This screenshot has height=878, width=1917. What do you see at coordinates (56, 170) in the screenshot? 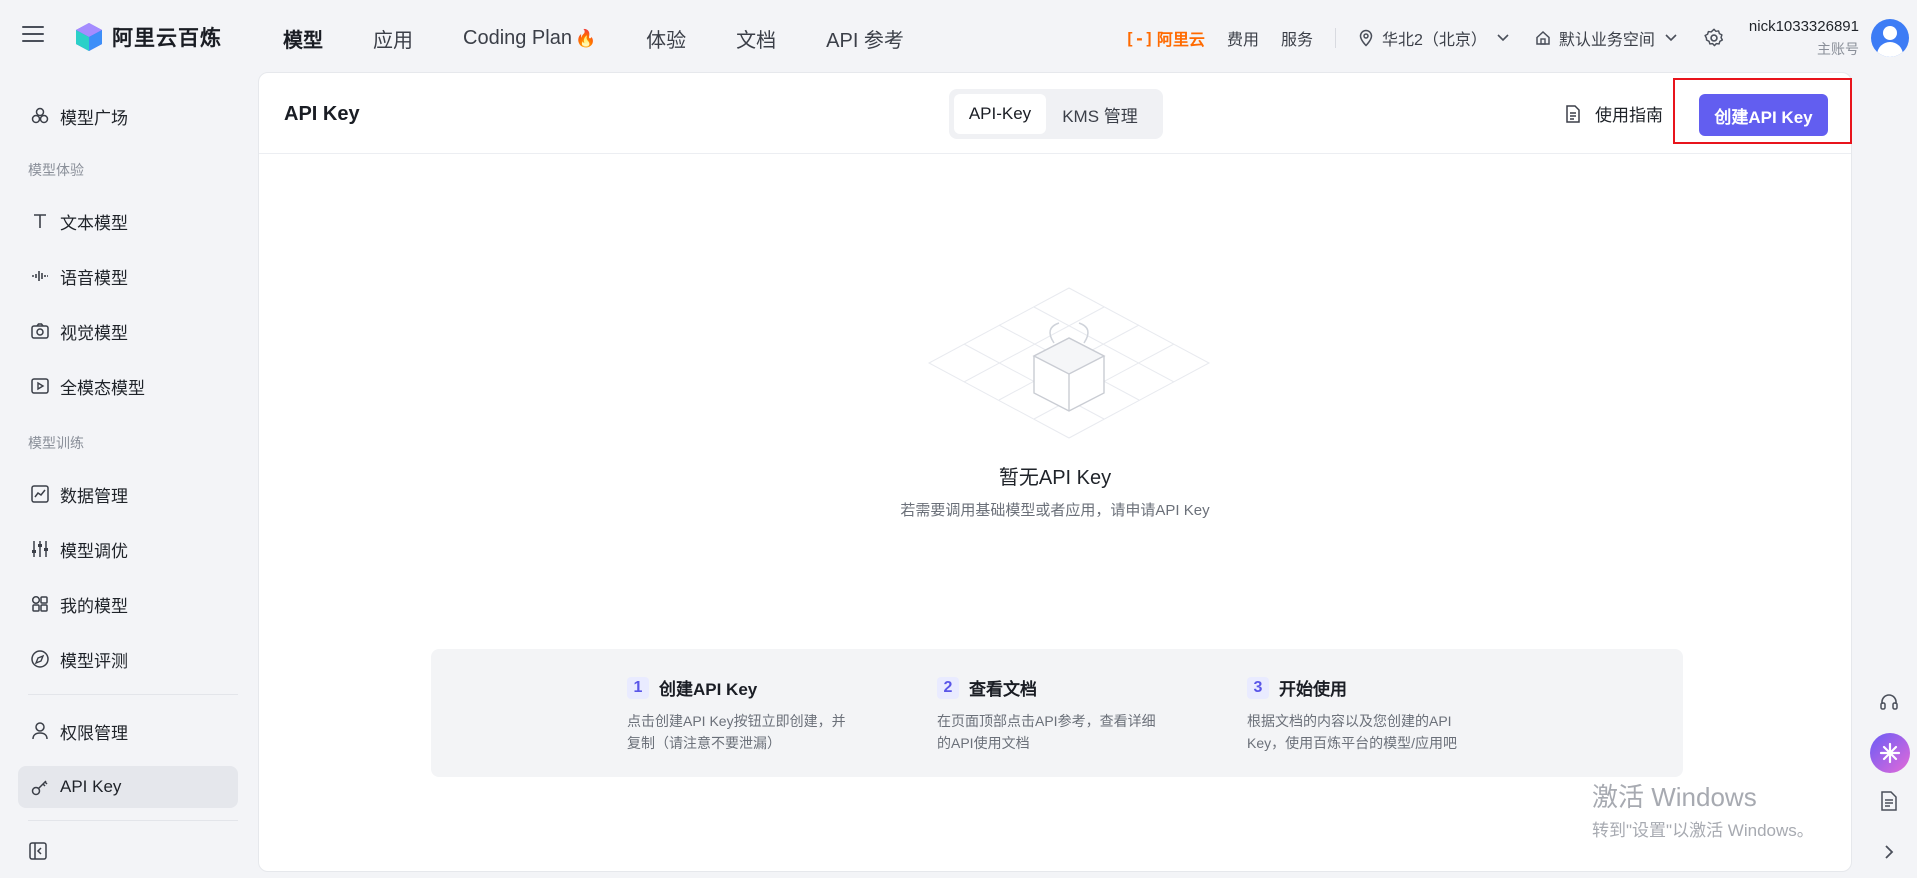
I see `sidebar-group-experience: 模型体验` at bounding box center [56, 170].